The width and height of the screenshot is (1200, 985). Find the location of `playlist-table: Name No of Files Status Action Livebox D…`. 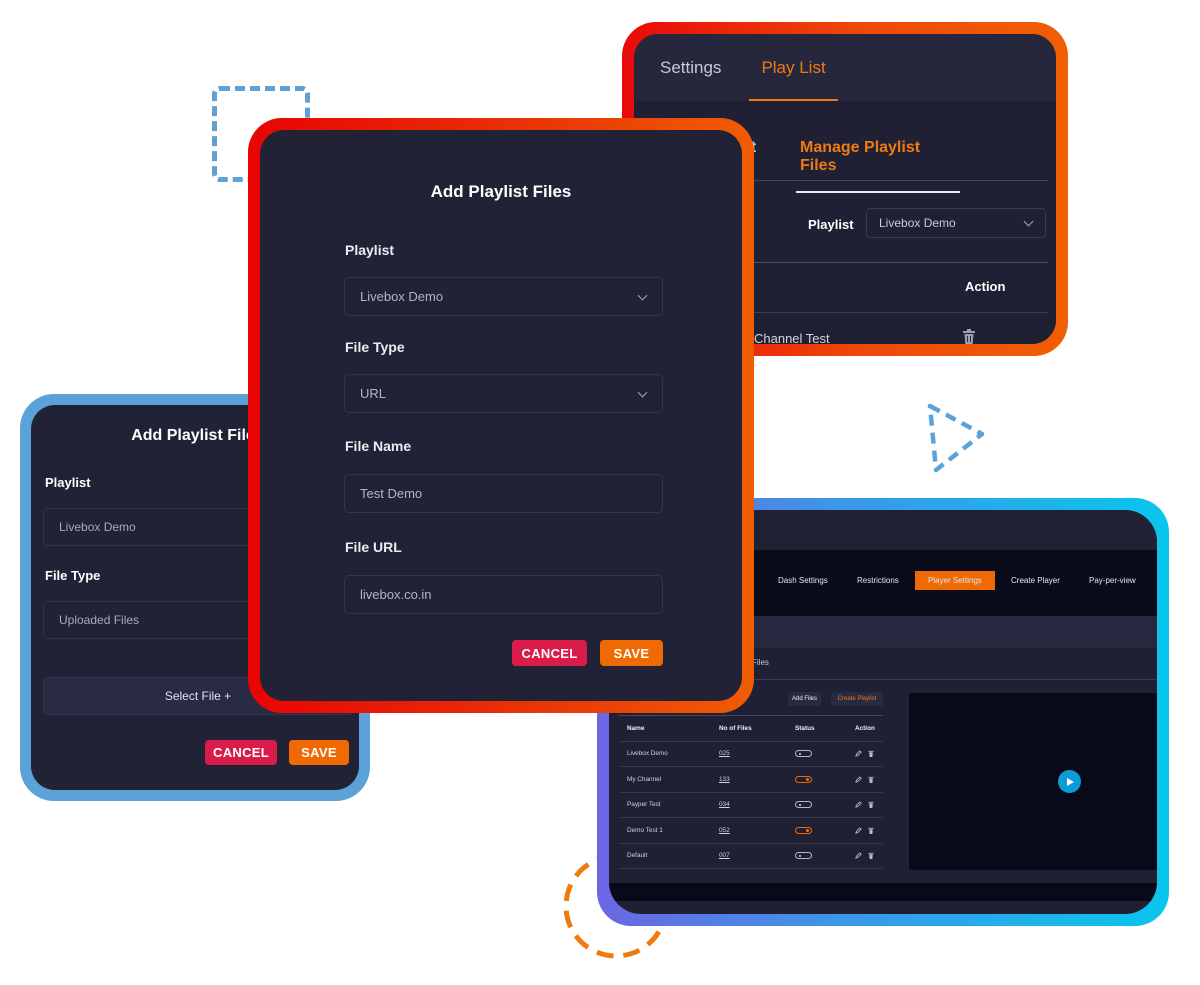

playlist-table: Name No of Files Status Action Livebox D… is located at coordinates (751, 792).